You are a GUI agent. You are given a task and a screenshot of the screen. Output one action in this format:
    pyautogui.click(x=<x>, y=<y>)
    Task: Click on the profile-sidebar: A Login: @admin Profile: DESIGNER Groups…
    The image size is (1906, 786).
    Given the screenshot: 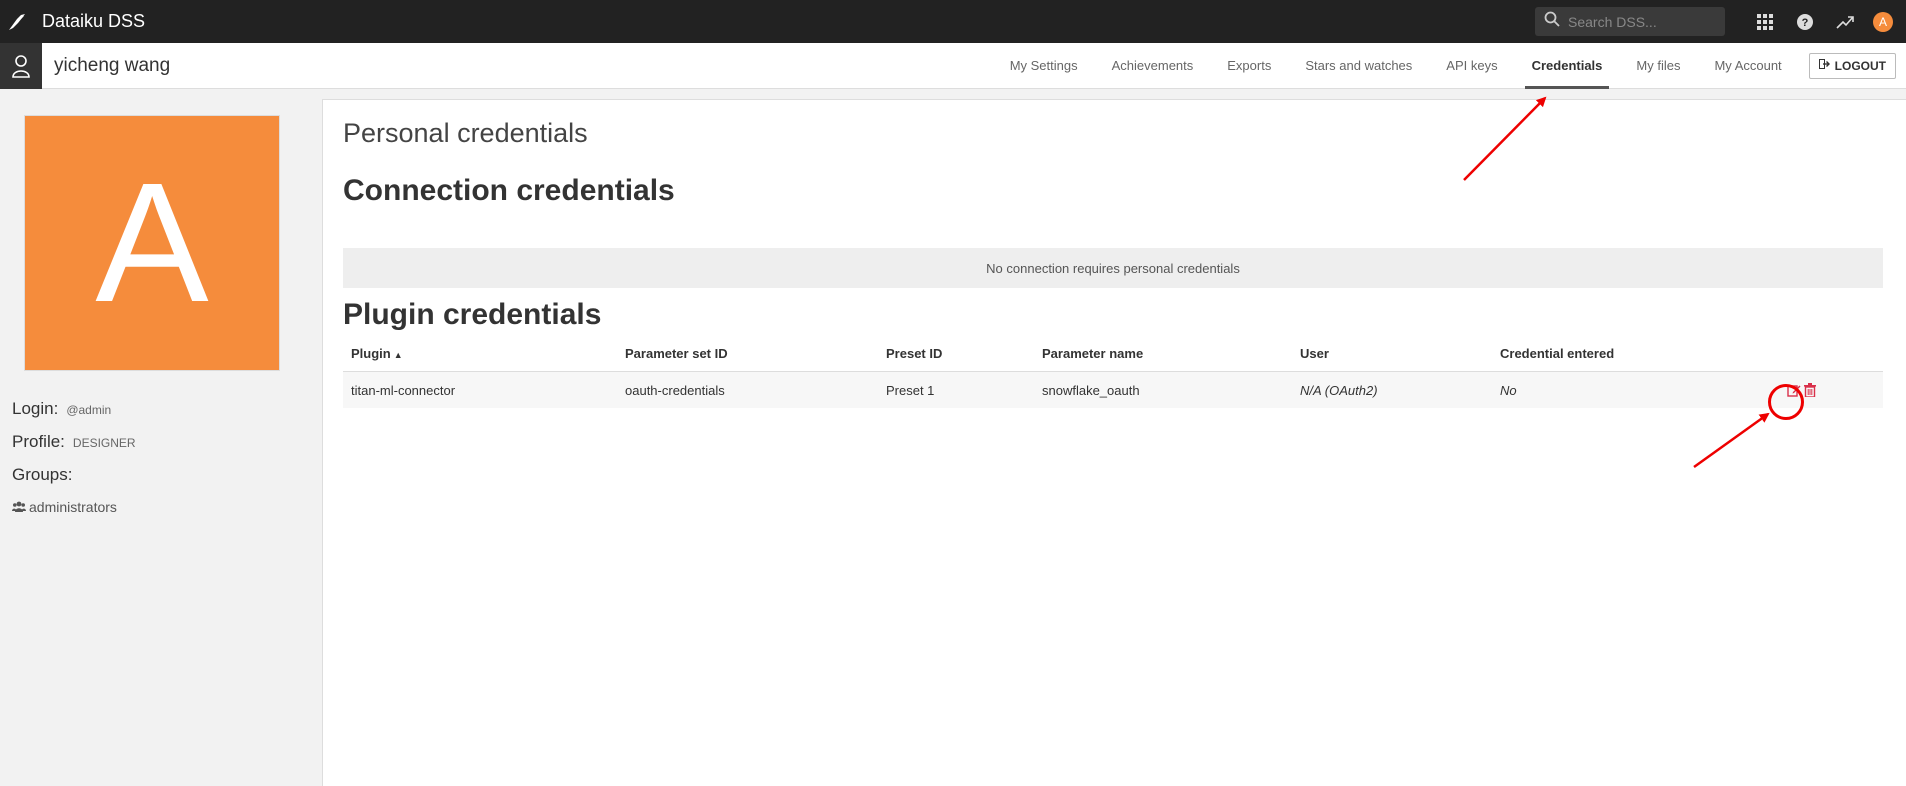 What is the action you would take?
    pyautogui.click(x=161, y=437)
    